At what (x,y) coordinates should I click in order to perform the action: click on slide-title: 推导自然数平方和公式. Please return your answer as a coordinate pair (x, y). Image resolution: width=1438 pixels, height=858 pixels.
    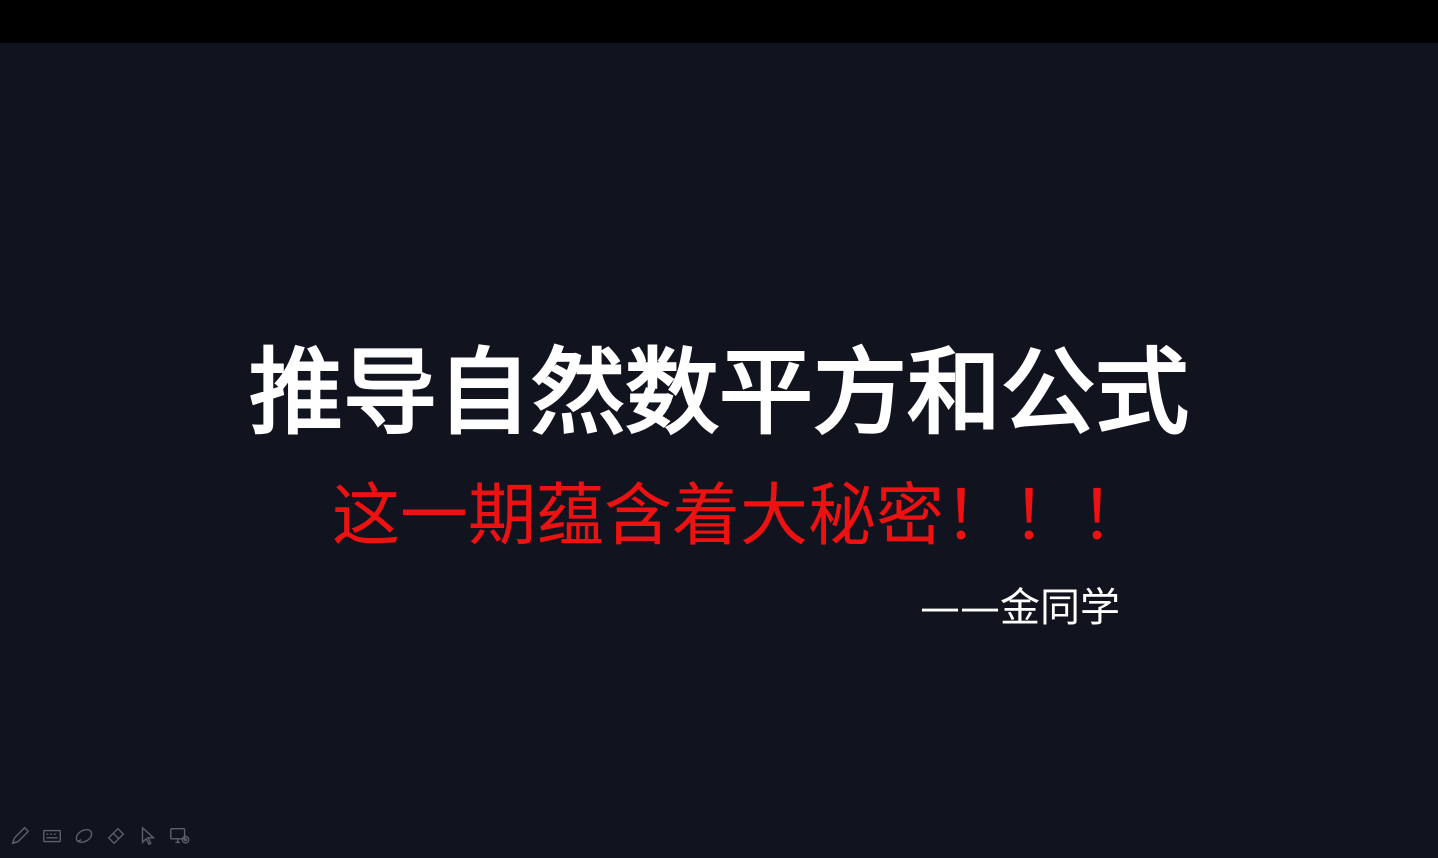
    Looking at the image, I should click on (718, 393).